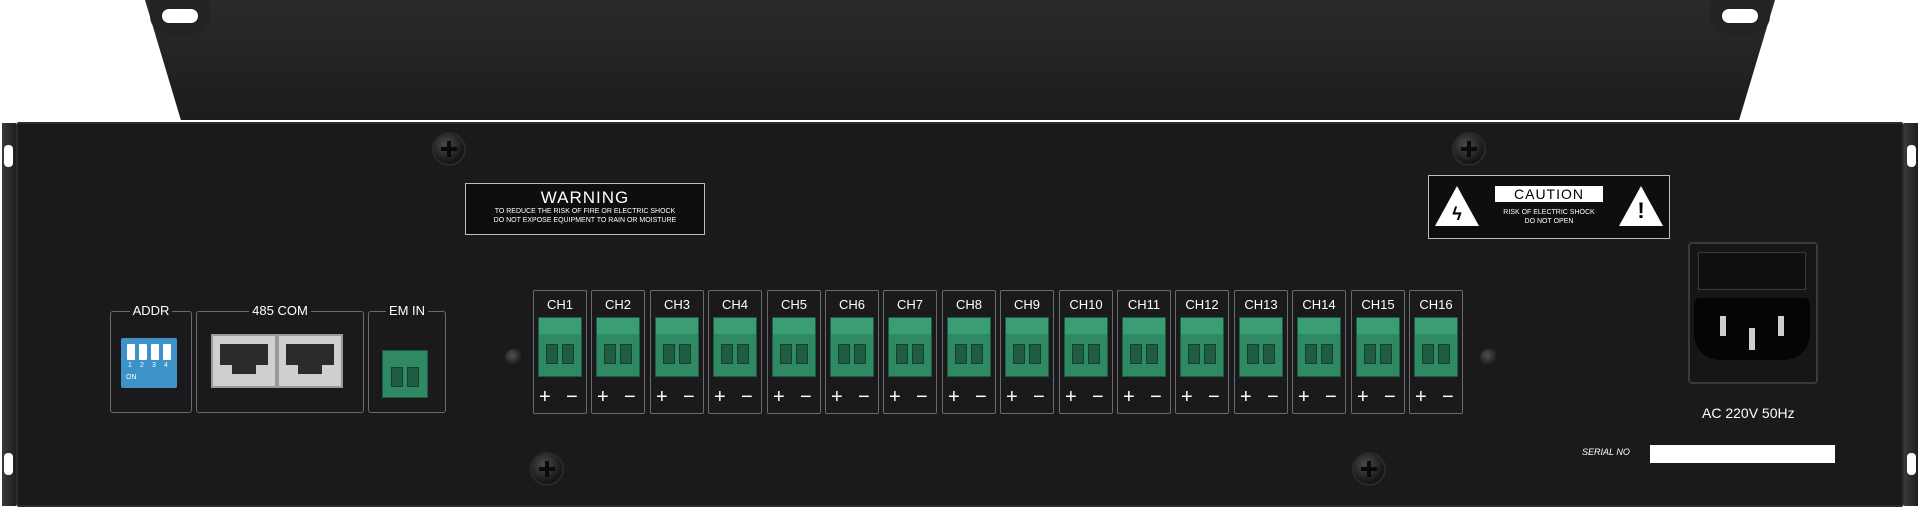 The image size is (1920, 514). What do you see at coordinates (676, 304) in the screenshot?
I see `channel-label: CH3` at bounding box center [676, 304].